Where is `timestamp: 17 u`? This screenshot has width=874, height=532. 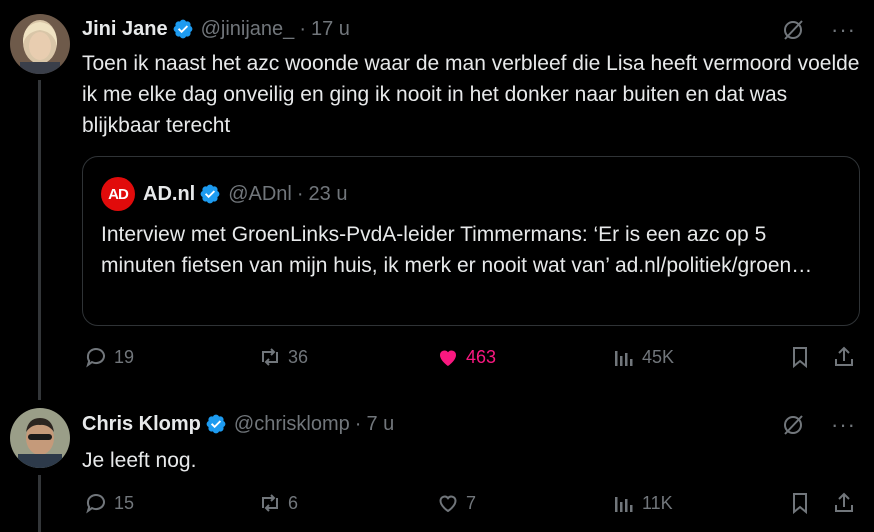
timestamp: 17 u is located at coordinates (330, 29).